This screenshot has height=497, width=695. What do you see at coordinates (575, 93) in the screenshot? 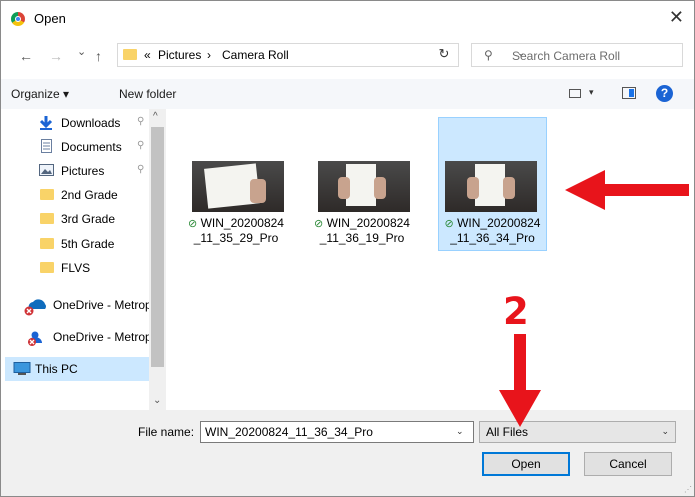
I see `view-options-icon` at bounding box center [575, 93].